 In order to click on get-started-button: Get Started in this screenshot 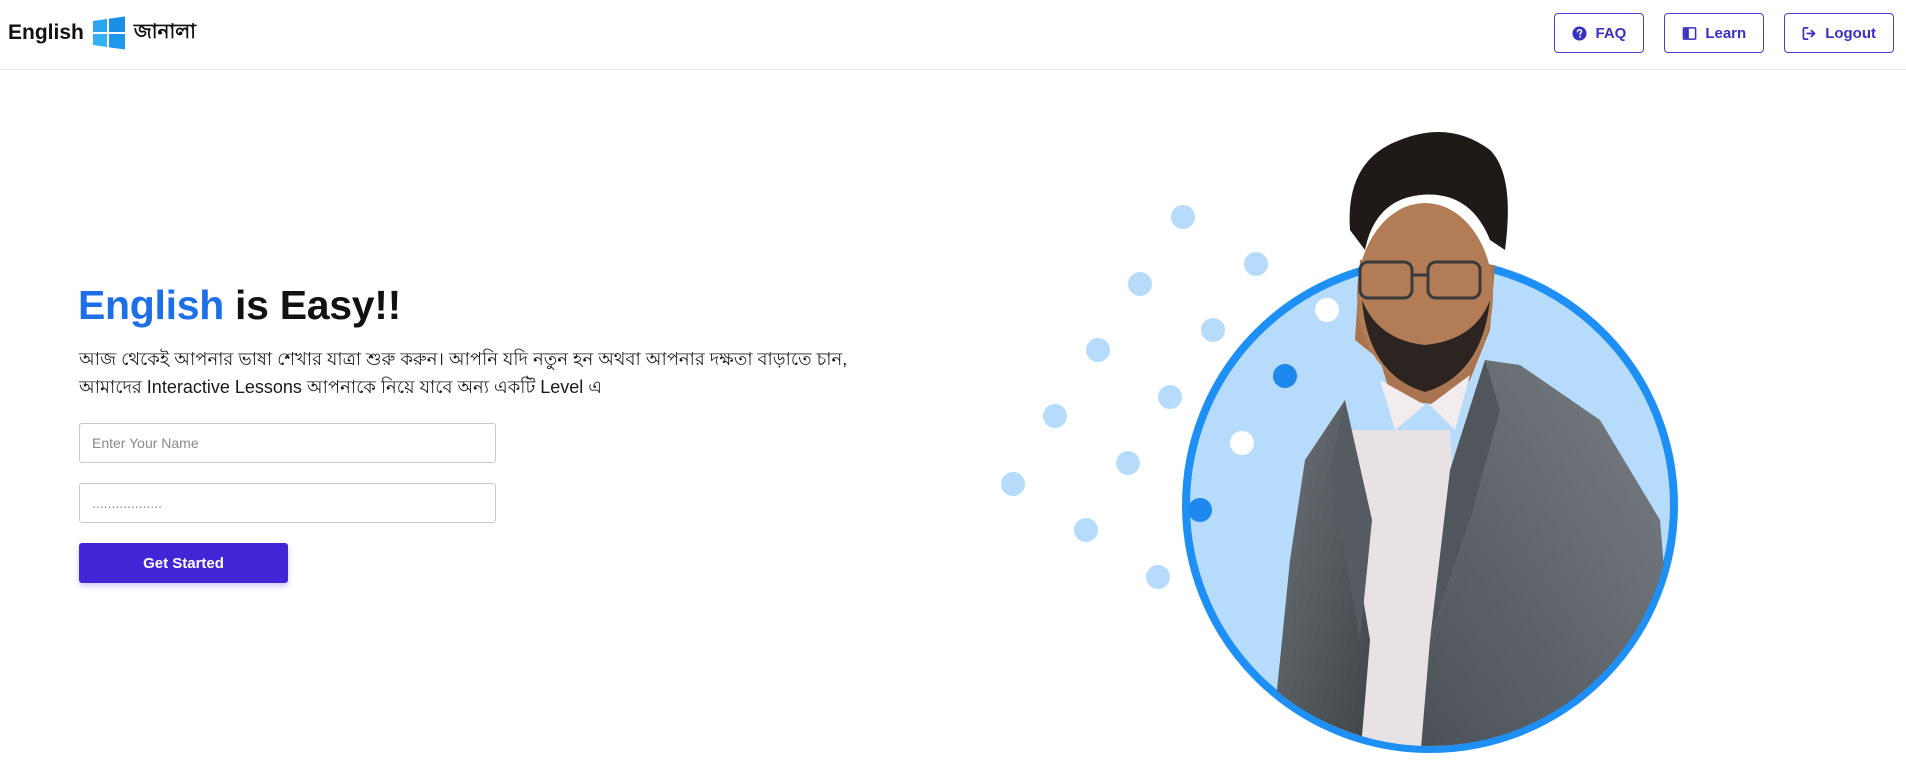, I will do `click(183, 563)`.